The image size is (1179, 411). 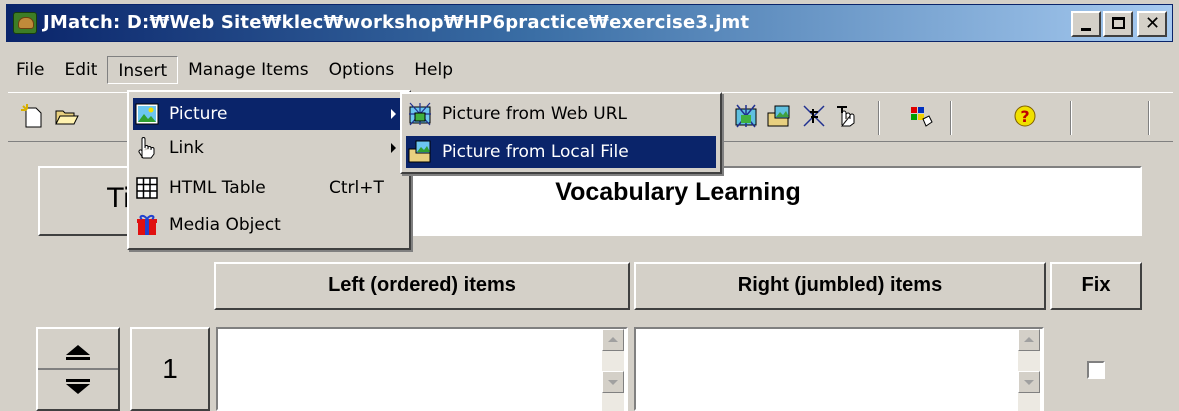 I want to click on maximize-button, so click(x=1118, y=24).